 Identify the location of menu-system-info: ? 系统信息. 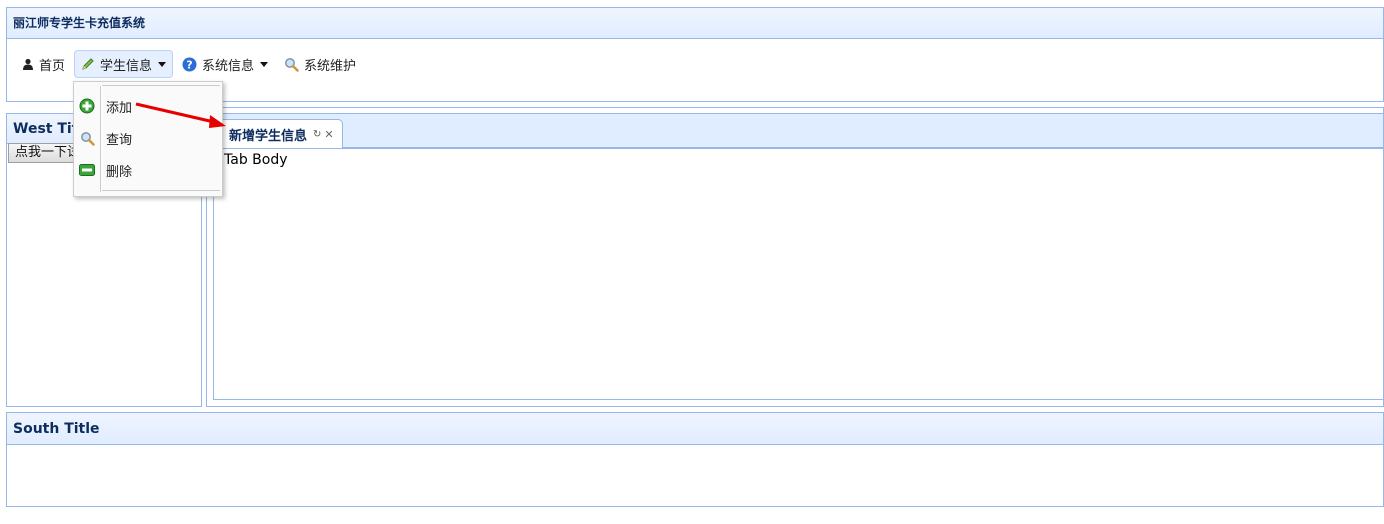
(225, 64).